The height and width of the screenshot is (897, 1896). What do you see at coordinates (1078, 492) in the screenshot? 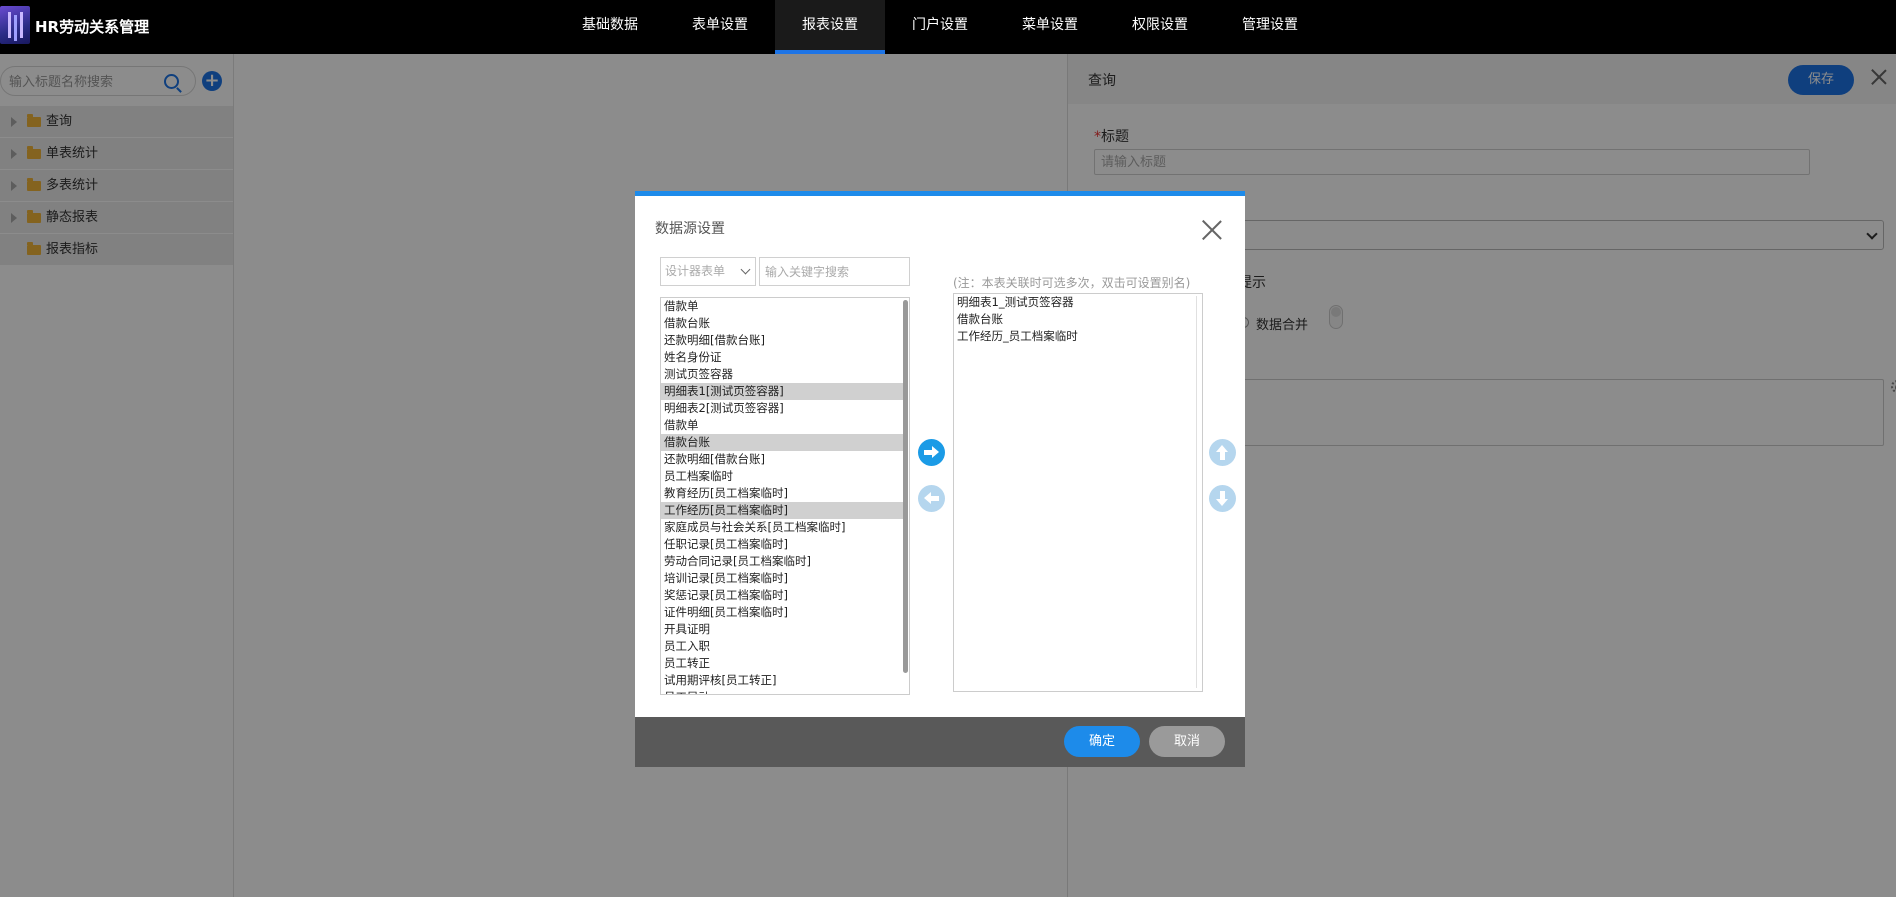
I see `selected-list: 明细表1_测试页签容器 借款台账 工作经历_员工档案临时` at bounding box center [1078, 492].